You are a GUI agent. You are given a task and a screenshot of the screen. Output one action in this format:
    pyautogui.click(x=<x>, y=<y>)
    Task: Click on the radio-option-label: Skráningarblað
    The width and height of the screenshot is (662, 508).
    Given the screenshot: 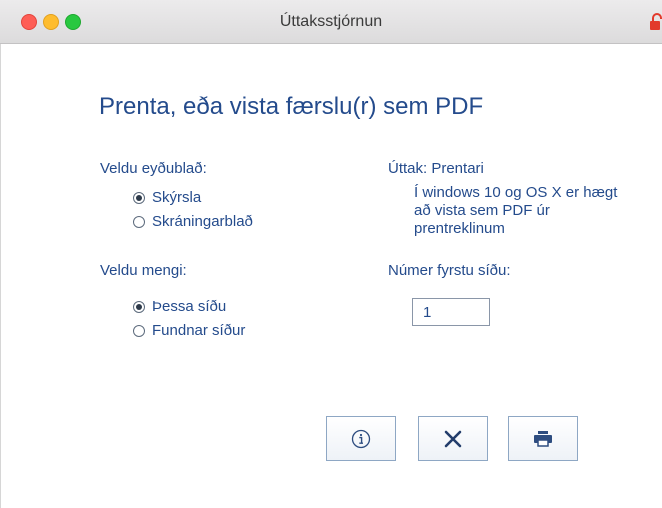 What is the action you would take?
    pyautogui.click(x=202, y=221)
    